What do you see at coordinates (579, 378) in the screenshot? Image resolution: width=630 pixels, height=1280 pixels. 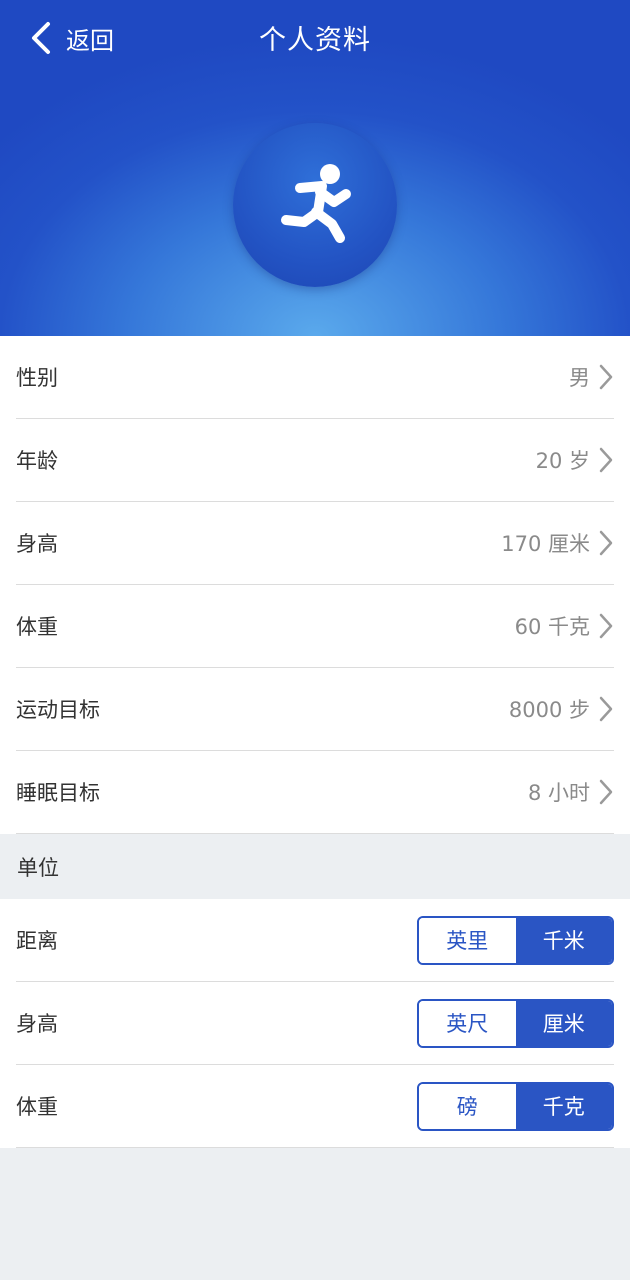 I see `profile-row-value: 男` at bounding box center [579, 378].